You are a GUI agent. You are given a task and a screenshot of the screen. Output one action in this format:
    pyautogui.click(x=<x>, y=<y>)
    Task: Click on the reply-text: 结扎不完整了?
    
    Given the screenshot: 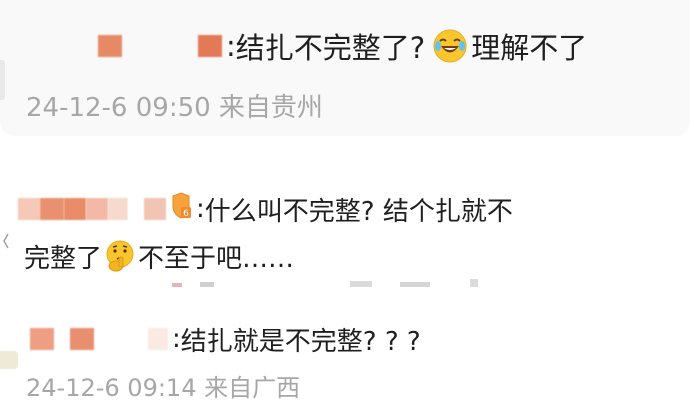 What is the action you would take?
    pyautogui.click(x=330, y=48)
    